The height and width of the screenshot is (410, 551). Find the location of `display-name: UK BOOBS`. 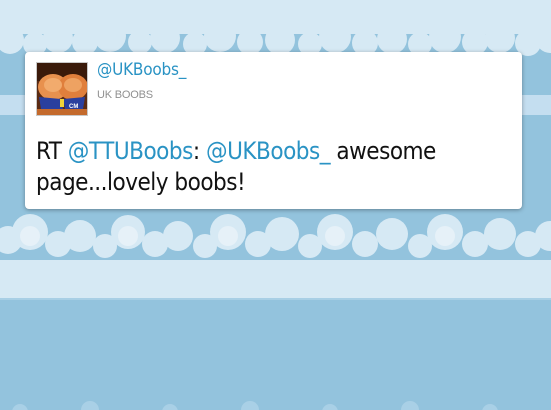

display-name: UK BOOBS is located at coordinates (125, 95).